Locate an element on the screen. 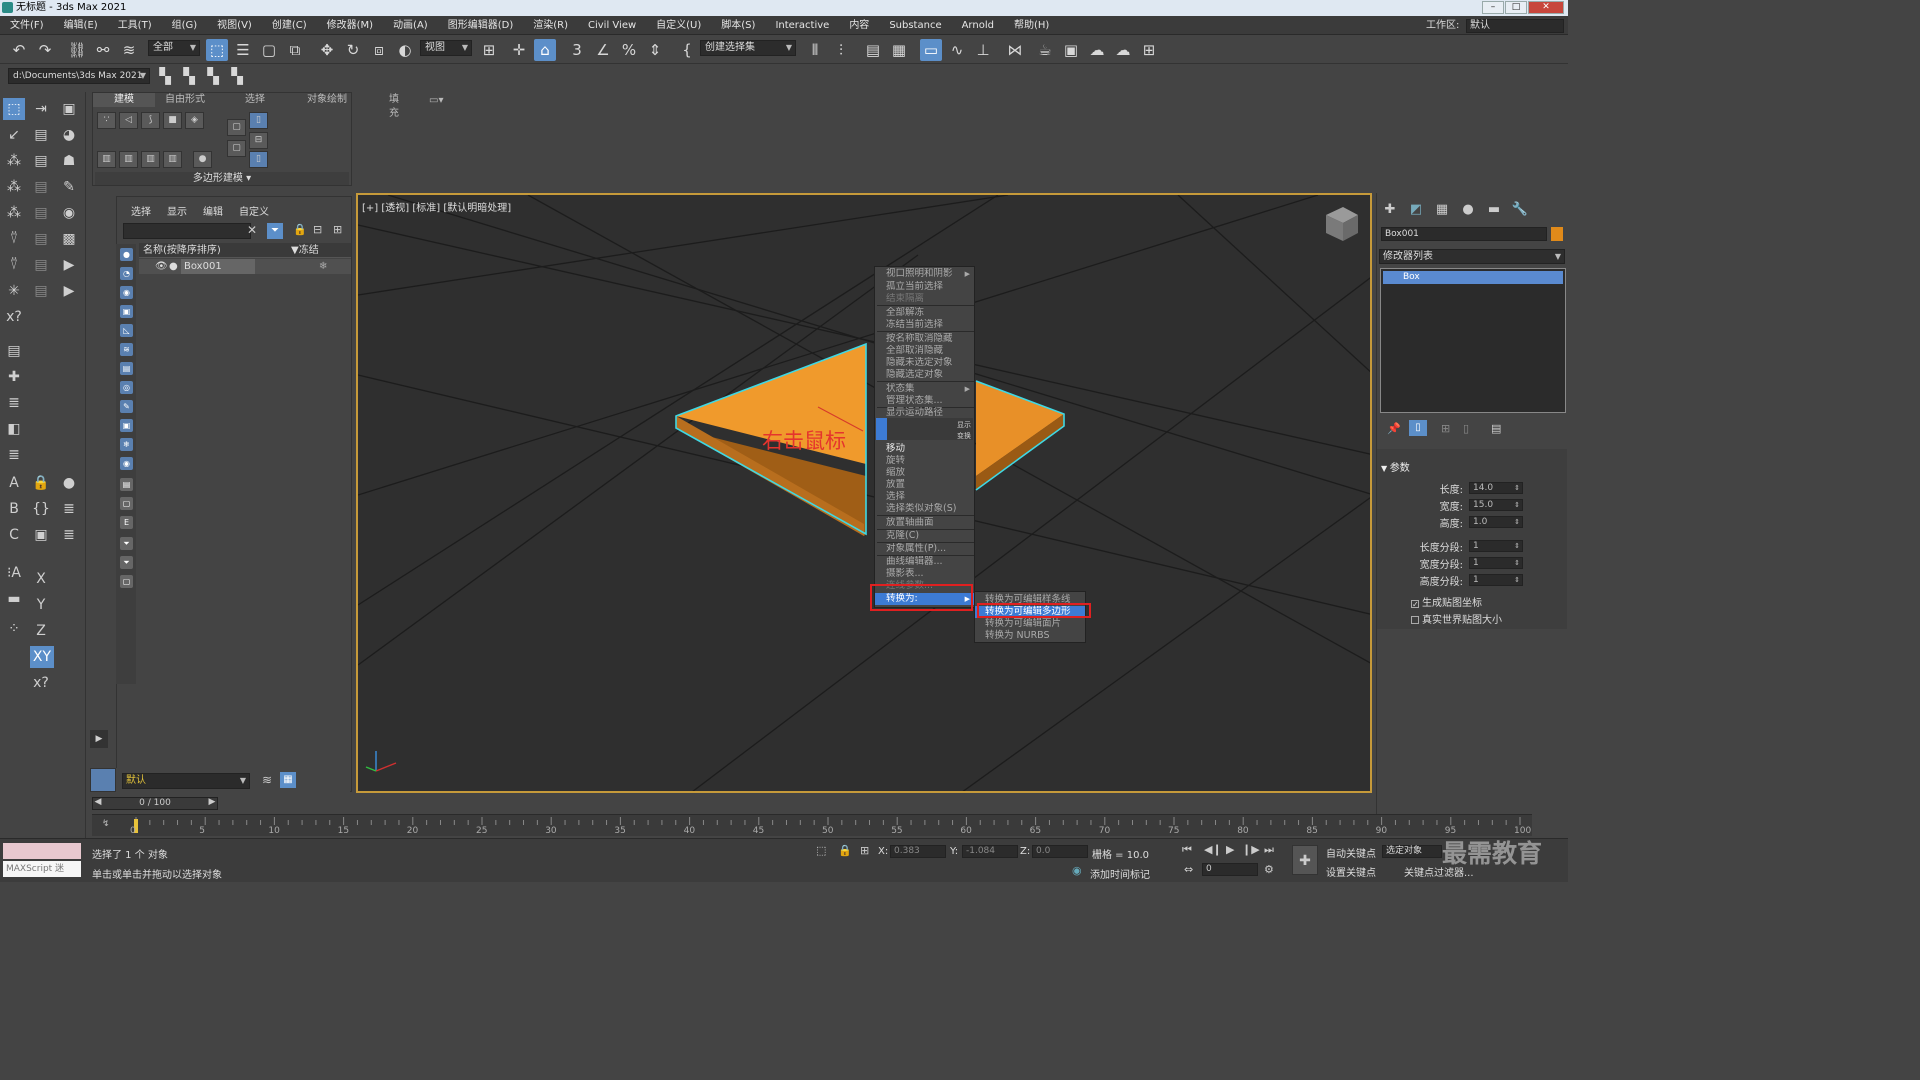 This screenshot has height=1080, width=1920. make-unique-icon: ⊞ is located at coordinates (1445, 428).